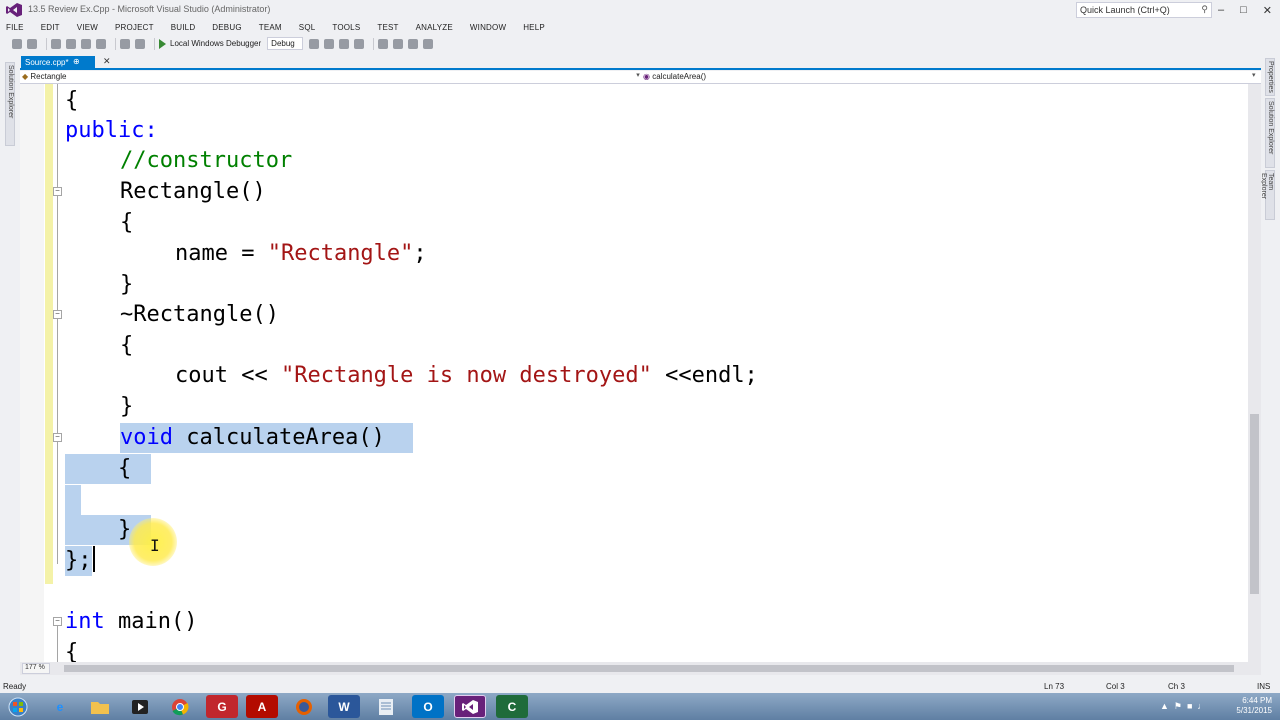 This screenshot has width=1280, height=720. Describe the element at coordinates (383, 43) in the screenshot. I see `indent-icon` at that location.